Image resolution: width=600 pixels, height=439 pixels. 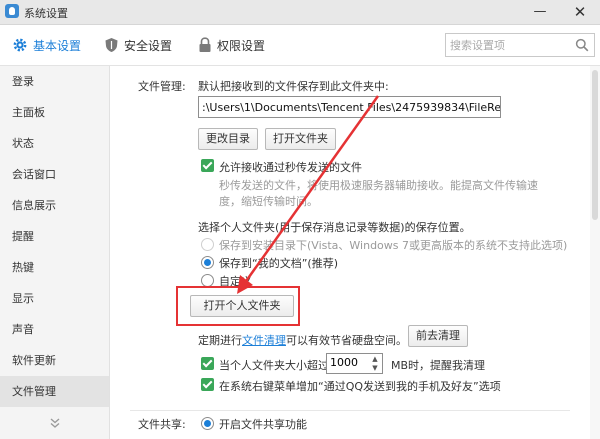 What do you see at coordinates (438, 336) in the screenshot?
I see `clean-now-button: 前去清理` at bounding box center [438, 336].